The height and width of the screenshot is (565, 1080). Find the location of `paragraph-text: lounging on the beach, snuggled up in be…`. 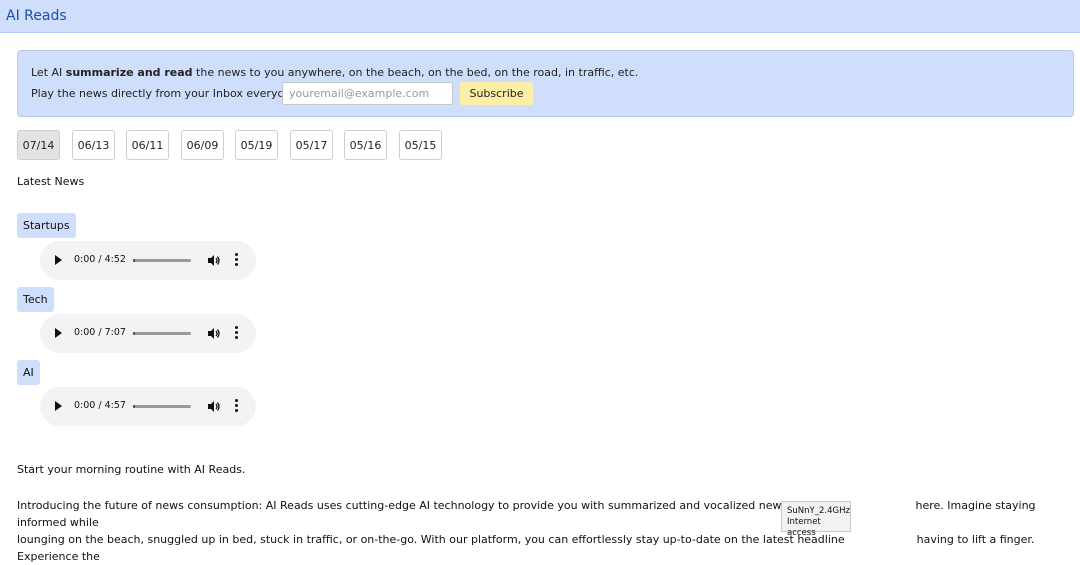

paragraph-text: lounging on the beach, snuggled up in be… is located at coordinates (431, 539).